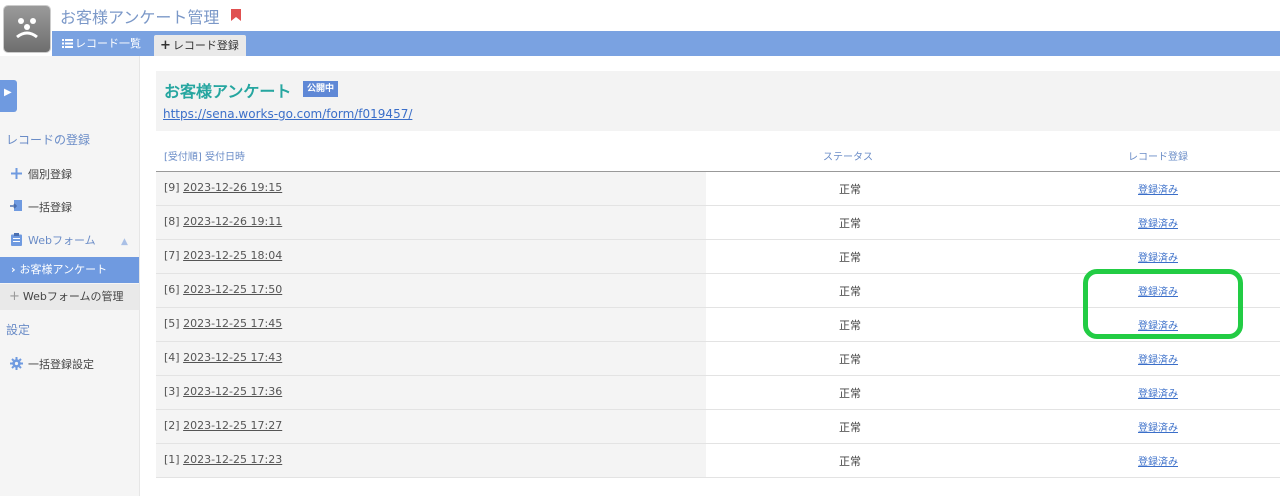  Describe the element at coordinates (718, 223) in the screenshot. I see `table-row: [8] 2023-12-26 19:11 正常 登録済み` at that location.